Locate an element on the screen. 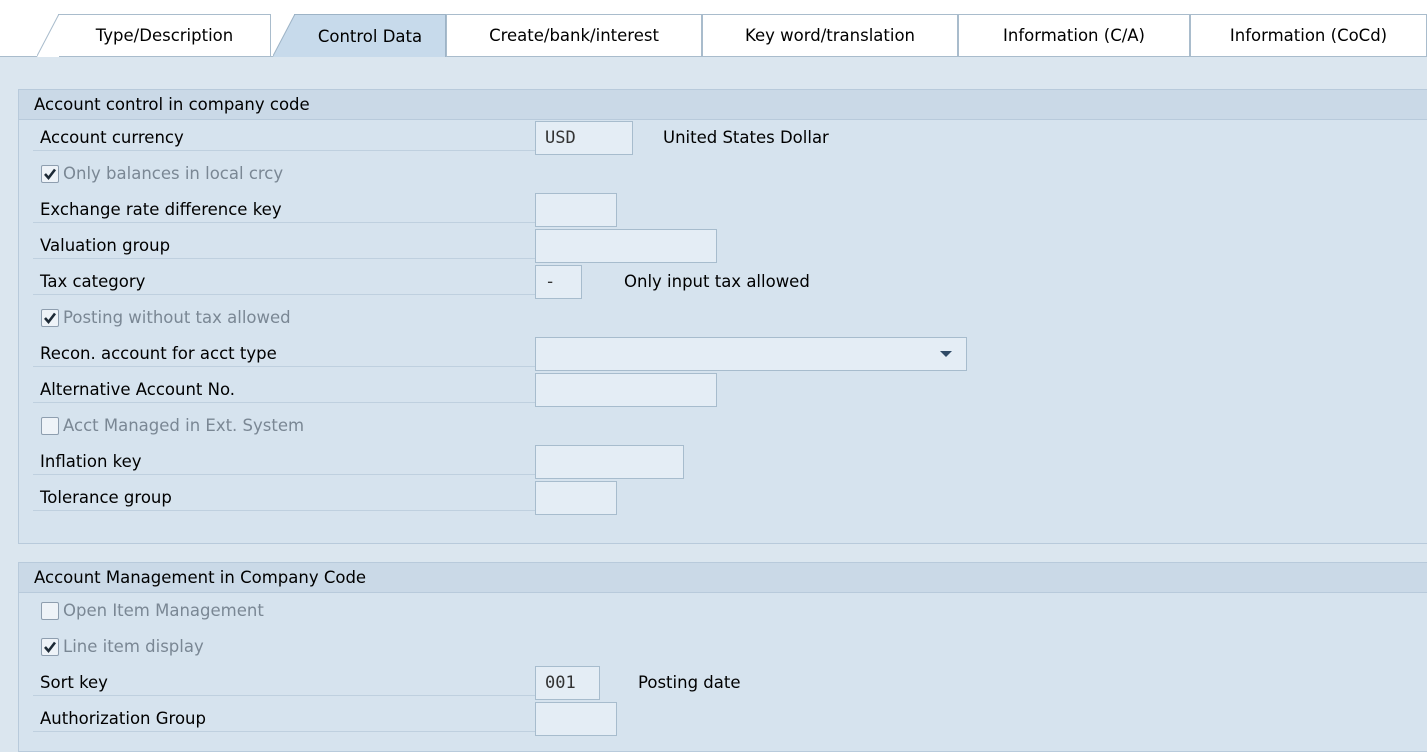  tab-label: Information (CoCd) is located at coordinates (1308, 35).